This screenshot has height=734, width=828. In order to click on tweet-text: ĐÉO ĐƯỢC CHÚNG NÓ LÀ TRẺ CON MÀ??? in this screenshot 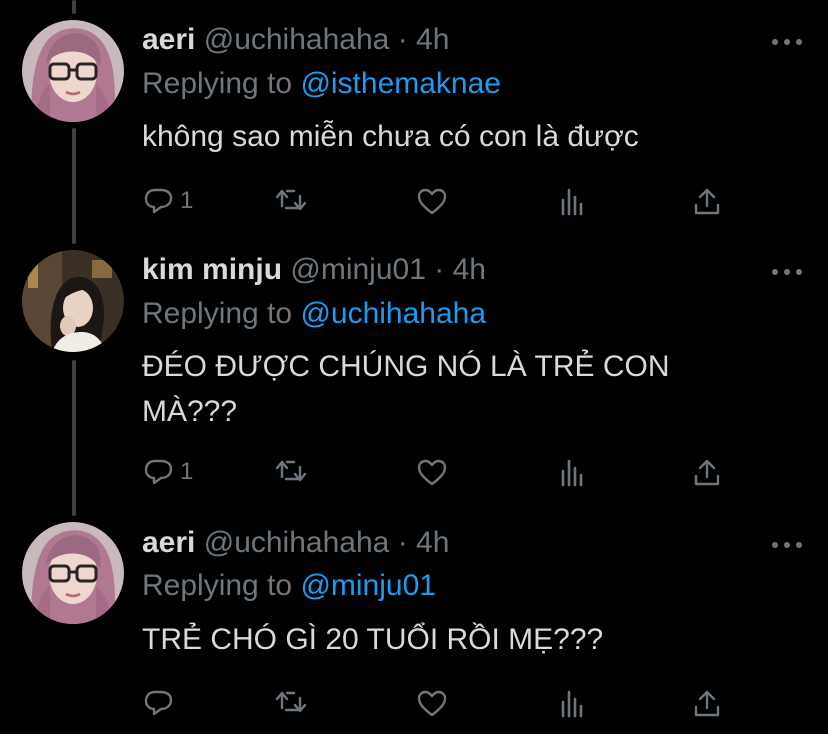, I will do `click(406, 389)`.